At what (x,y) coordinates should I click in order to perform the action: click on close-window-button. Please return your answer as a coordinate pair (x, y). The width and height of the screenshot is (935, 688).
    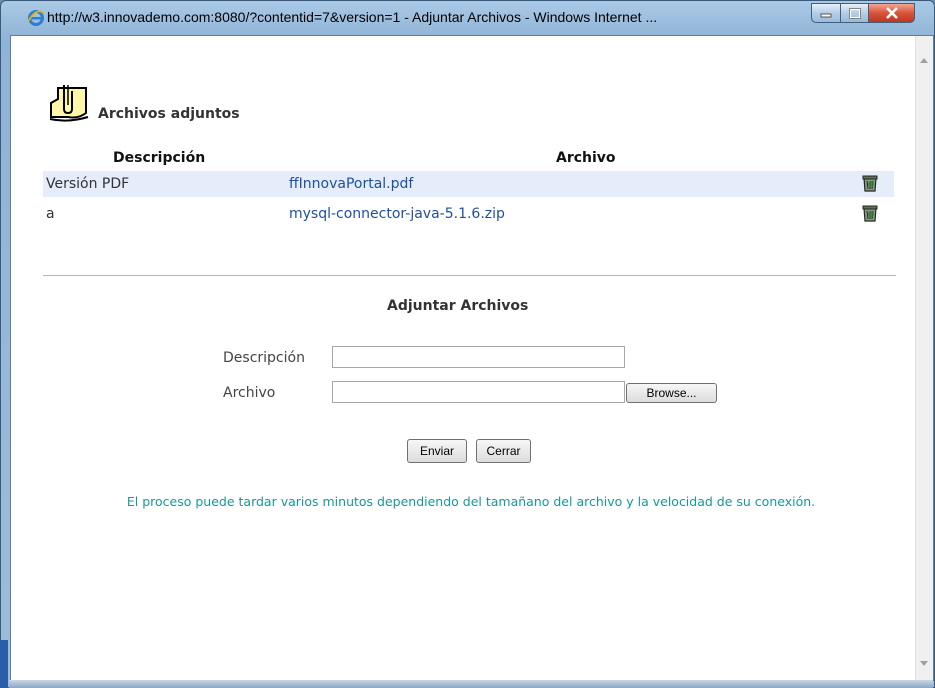
    Looking at the image, I should click on (892, 13).